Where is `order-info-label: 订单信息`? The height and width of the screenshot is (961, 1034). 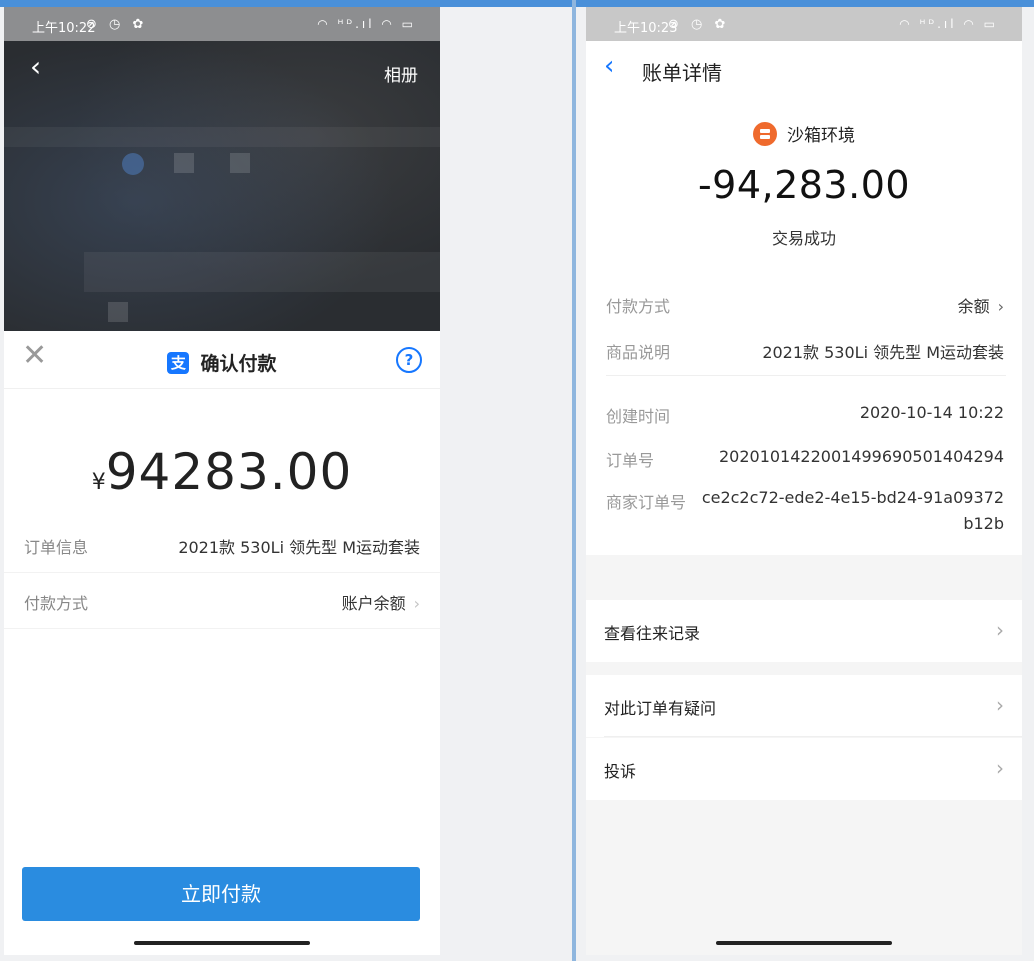
order-info-label: 订单信息 is located at coordinates (56, 547).